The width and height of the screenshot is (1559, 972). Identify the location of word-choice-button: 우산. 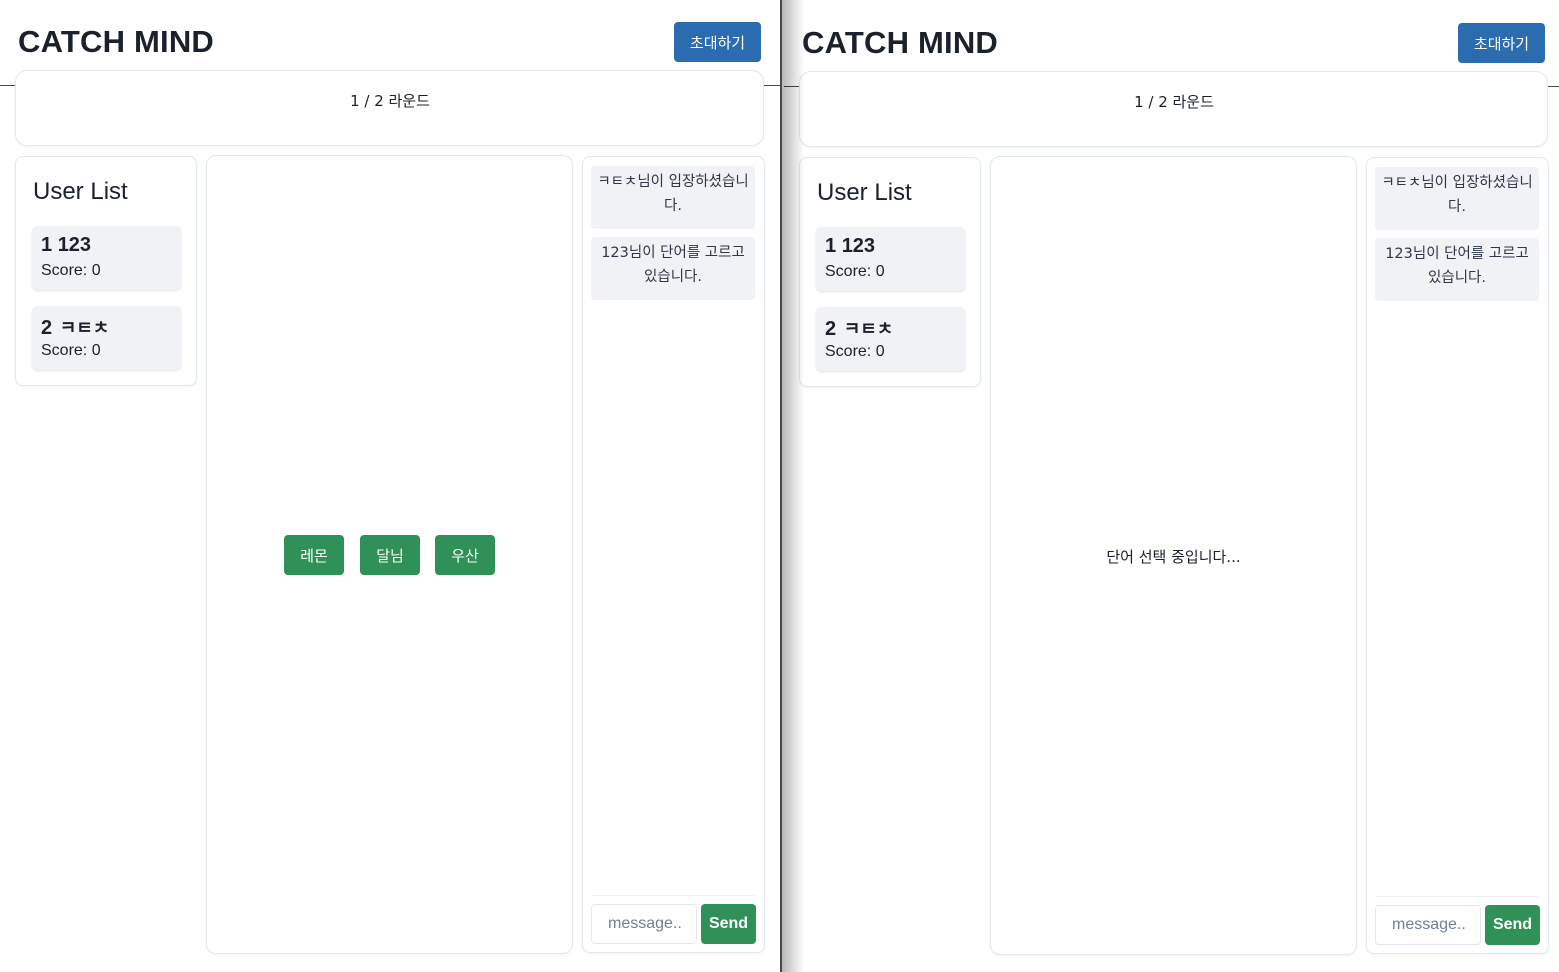
(465, 555).